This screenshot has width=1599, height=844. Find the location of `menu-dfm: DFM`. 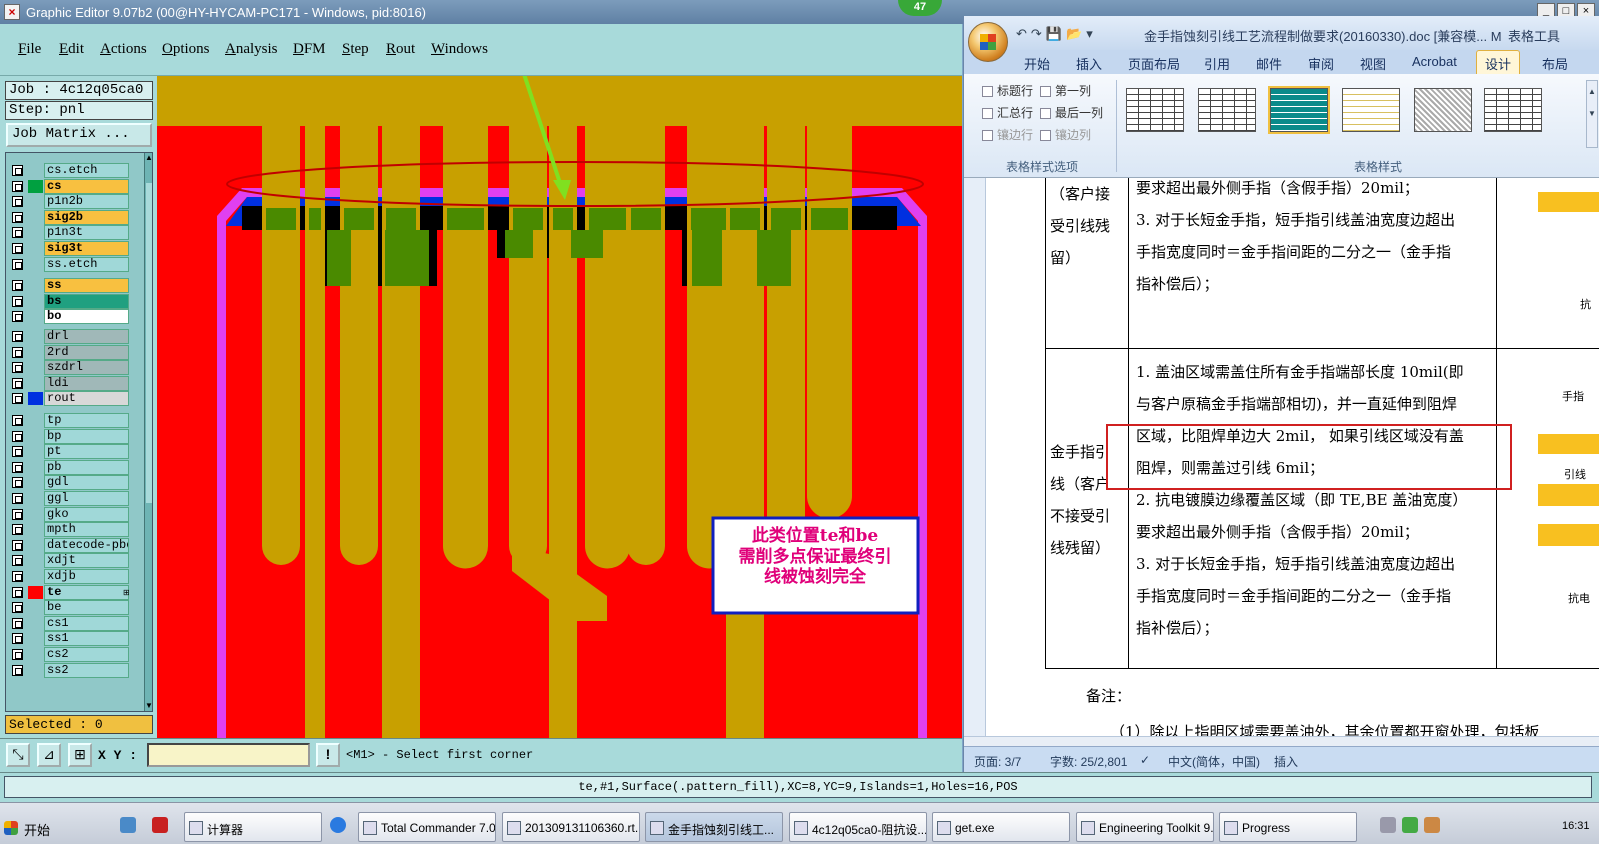

menu-dfm: DFM is located at coordinates (309, 49).